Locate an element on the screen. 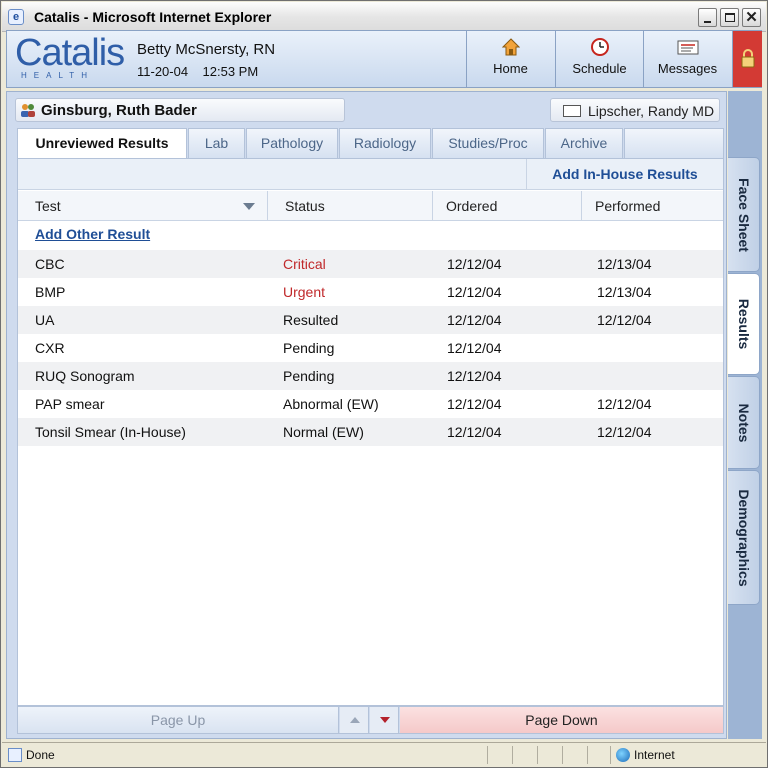 The width and height of the screenshot is (768, 768). side-tab-demographics: Demographics is located at coordinates (744, 537).